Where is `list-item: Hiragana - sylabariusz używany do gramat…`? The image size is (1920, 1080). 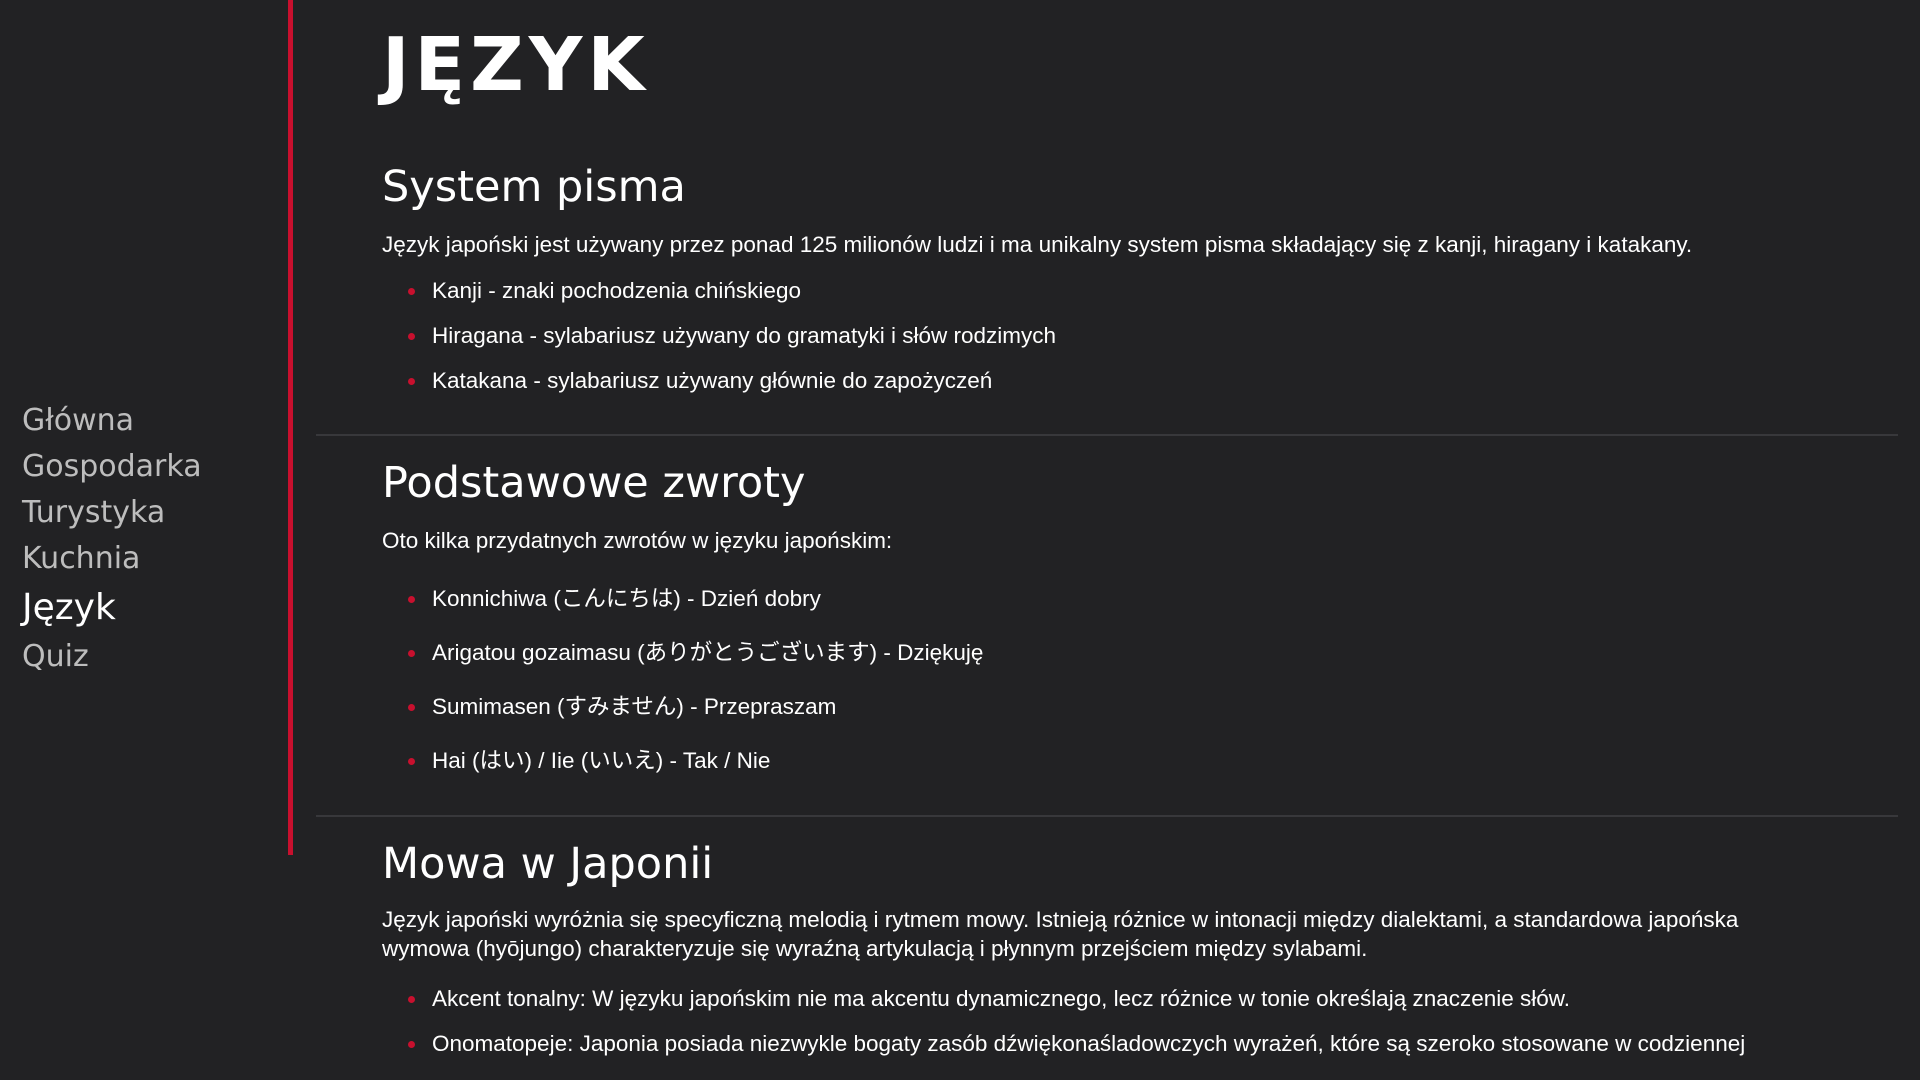 list-item: Hiragana - sylabariusz używany do gramat… is located at coordinates (1140, 335).